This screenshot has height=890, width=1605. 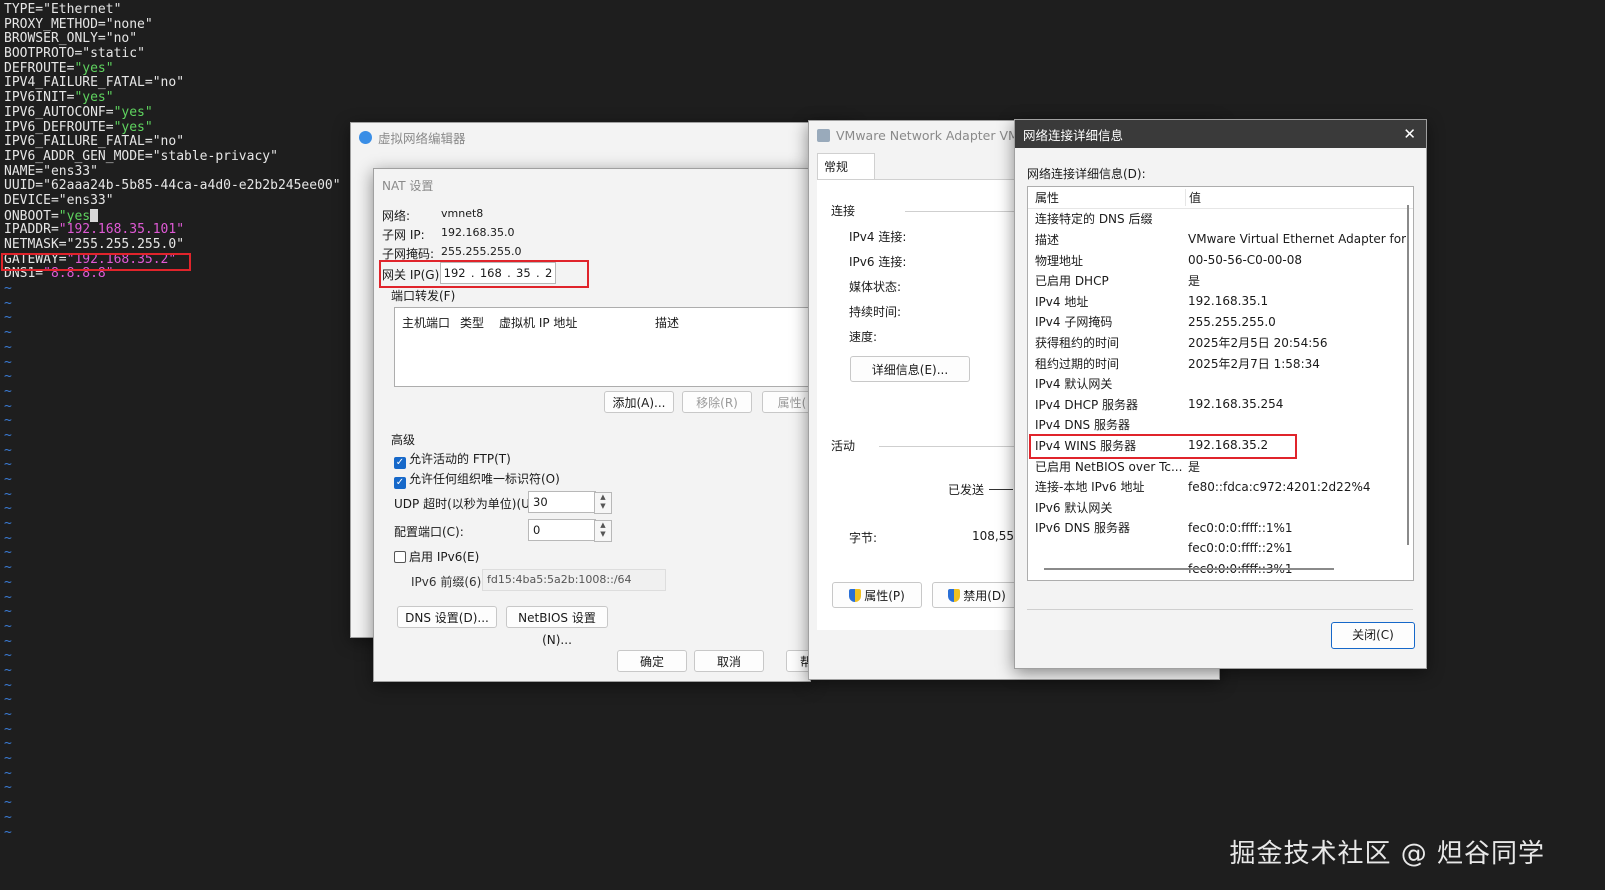 I want to click on bytes-label: 字节:, so click(x=863, y=538).